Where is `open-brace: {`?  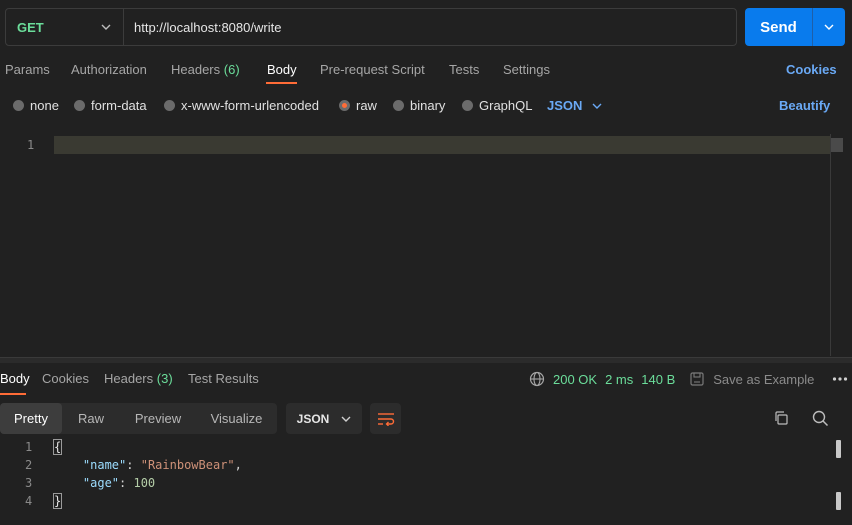 open-brace: { is located at coordinates (57, 447).